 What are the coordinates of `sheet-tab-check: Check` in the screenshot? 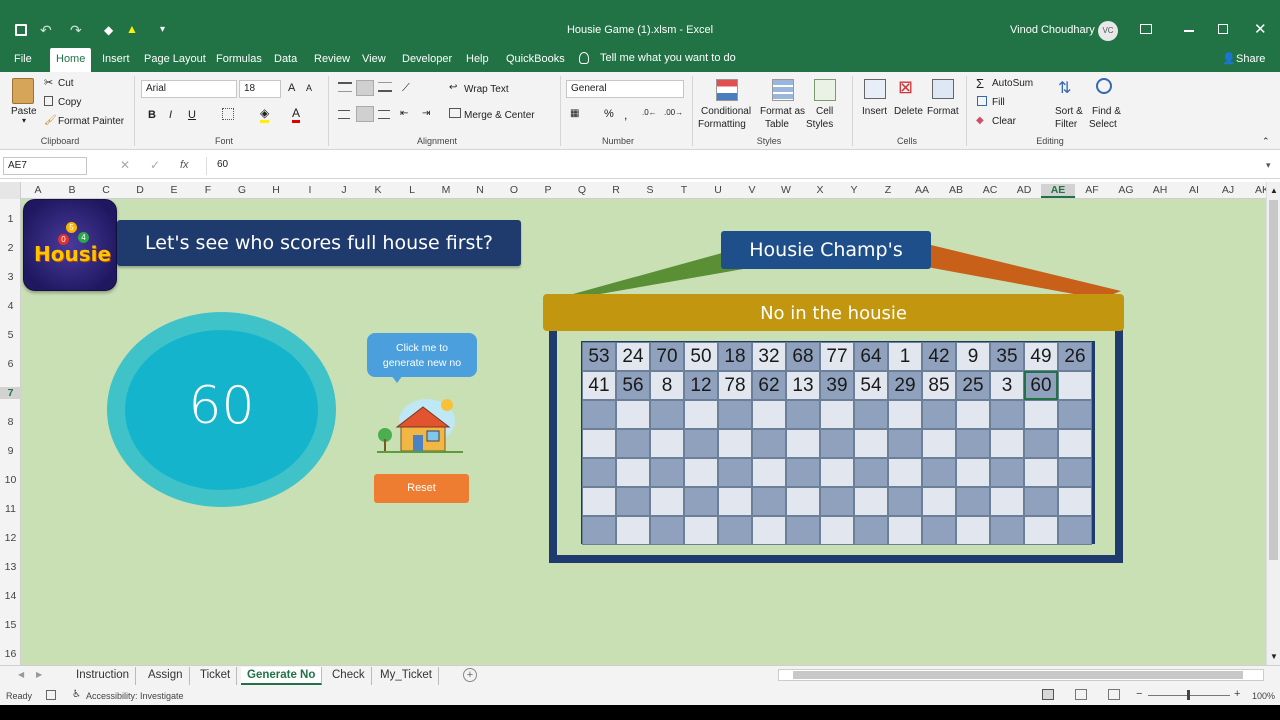 It's located at (349, 676).